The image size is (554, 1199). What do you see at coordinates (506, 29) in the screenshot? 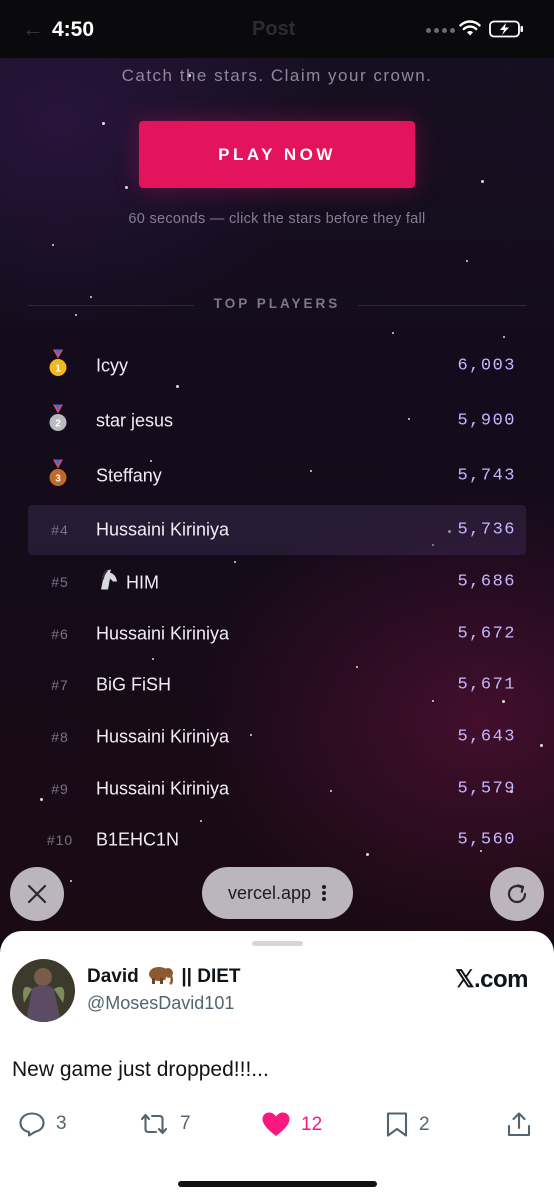
I see `battery-charging-icon` at bounding box center [506, 29].